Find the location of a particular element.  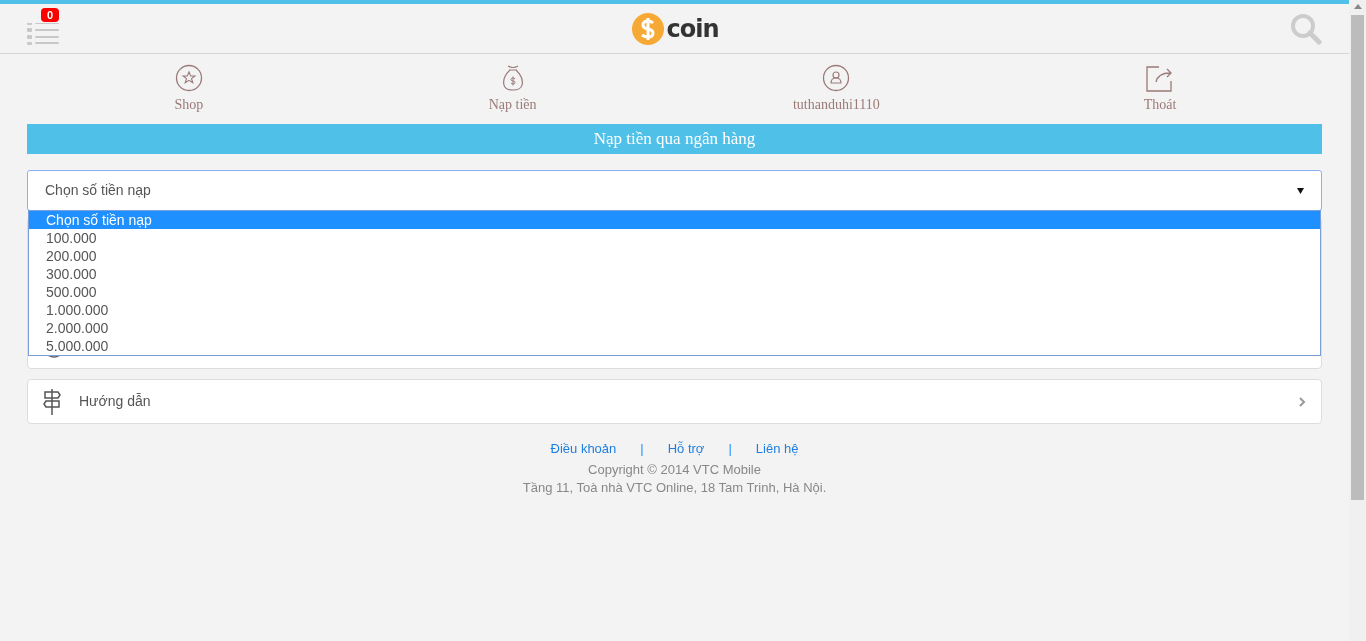

footer-link: Hỗ trợ is located at coordinates (686, 449).